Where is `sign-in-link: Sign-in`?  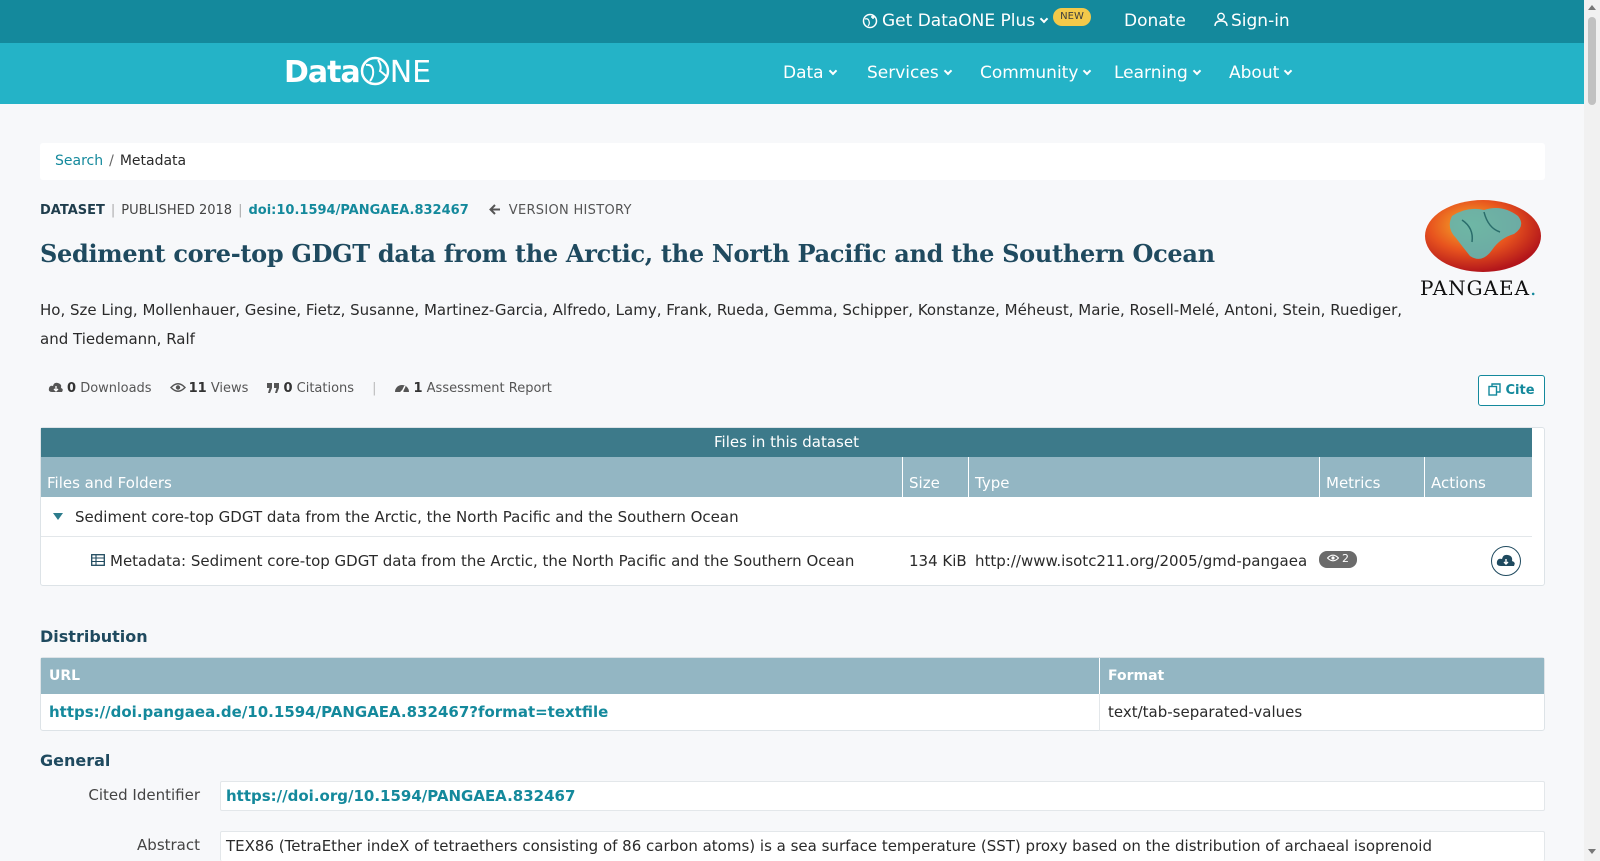
sign-in-link: Sign-in is located at coordinates (1252, 21).